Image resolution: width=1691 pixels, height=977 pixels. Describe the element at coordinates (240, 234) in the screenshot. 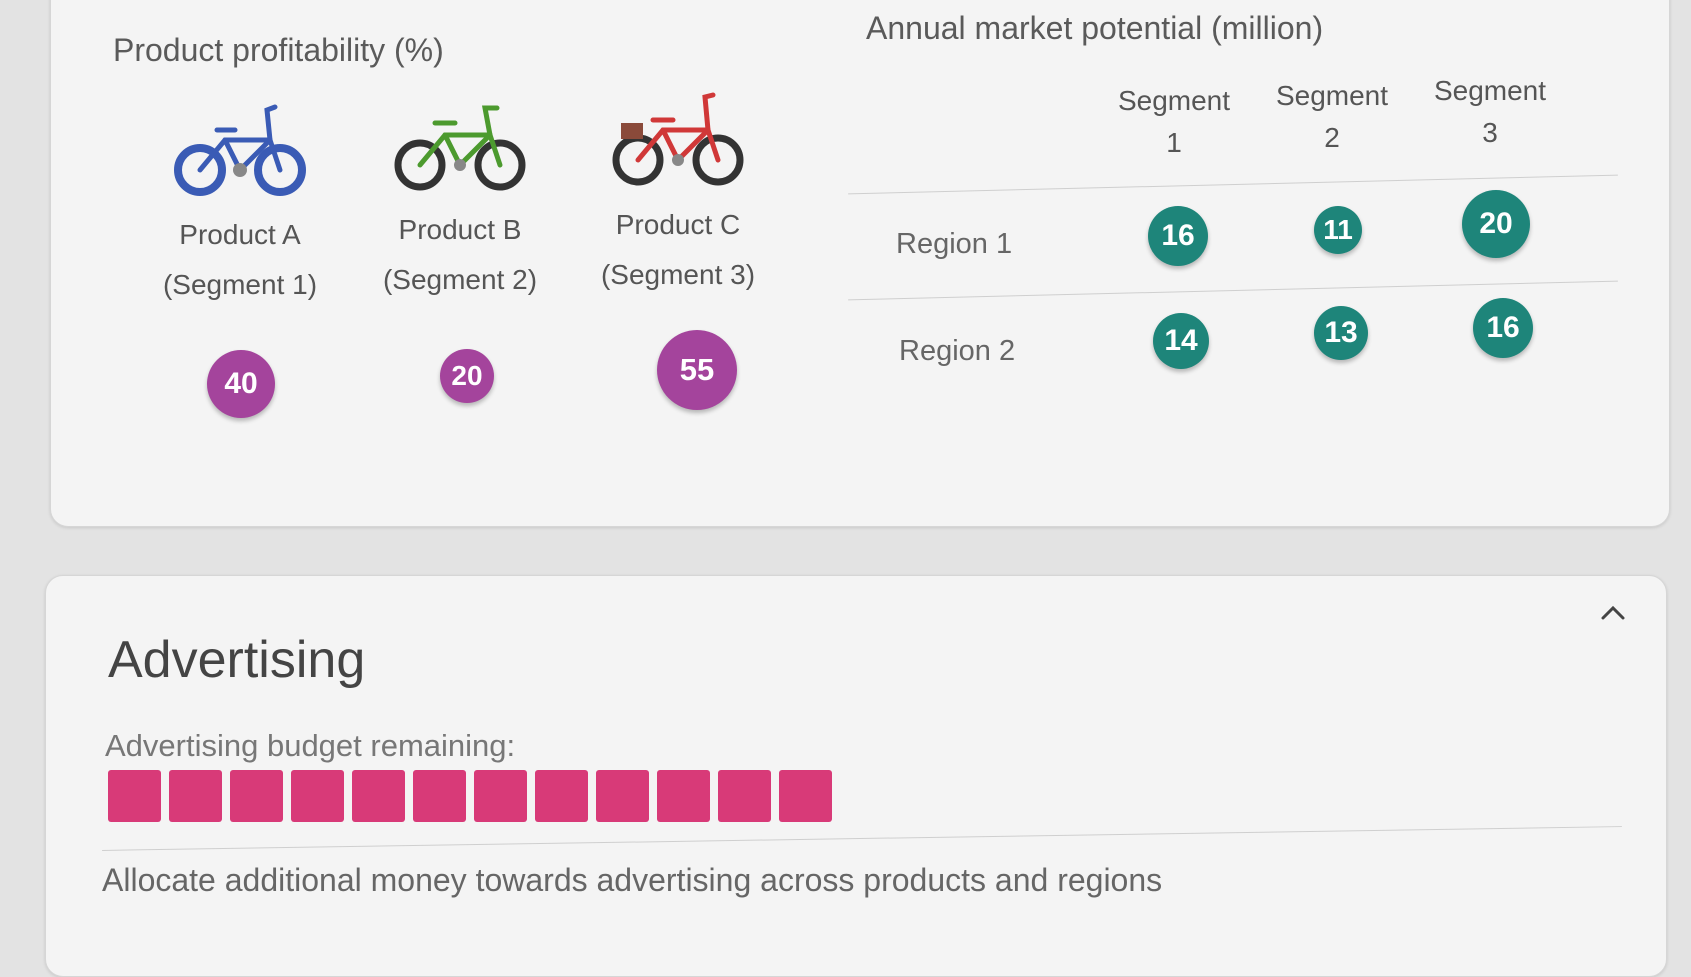

I see `product-name: Product A` at that location.